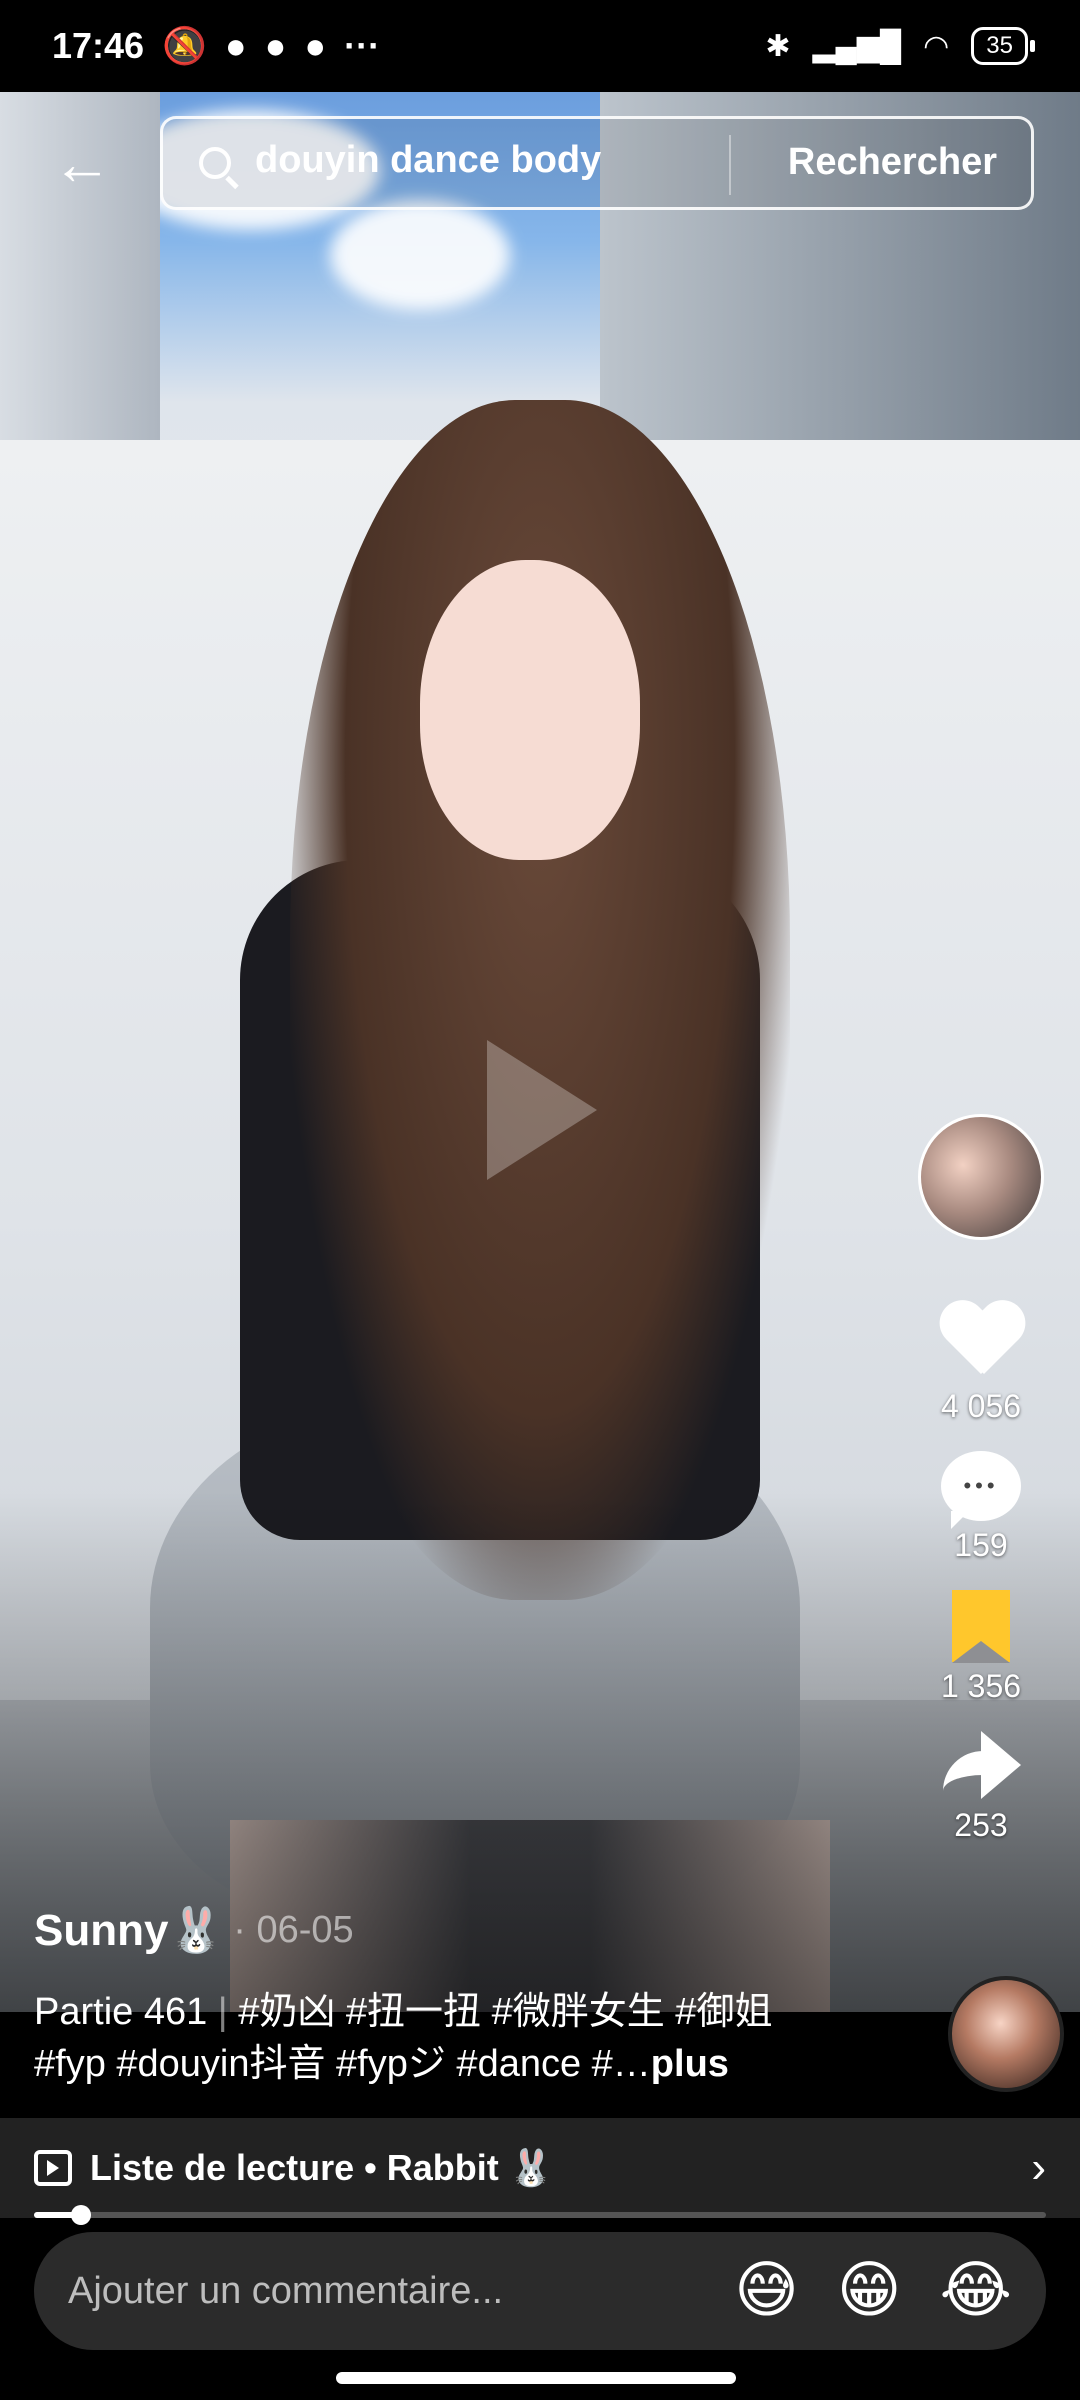  What do you see at coordinates (542, 1110) in the screenshot?
I see `play-icon` at bounding box center [542, 1110].